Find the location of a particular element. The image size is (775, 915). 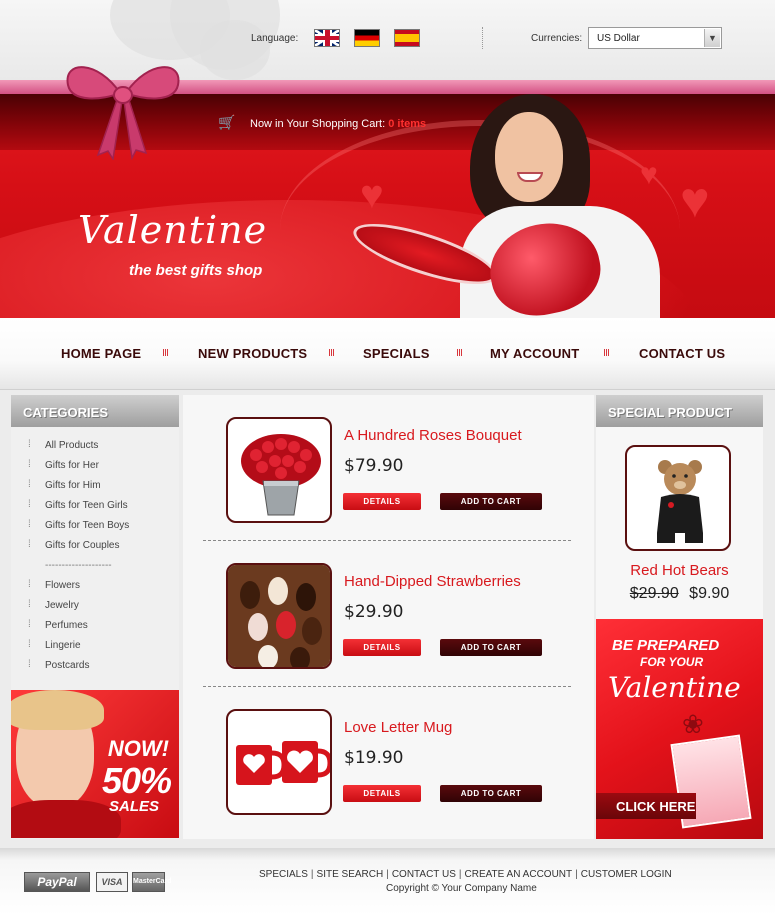

footer-link-specials: SPECIALS is located at coordinates (283, 874).